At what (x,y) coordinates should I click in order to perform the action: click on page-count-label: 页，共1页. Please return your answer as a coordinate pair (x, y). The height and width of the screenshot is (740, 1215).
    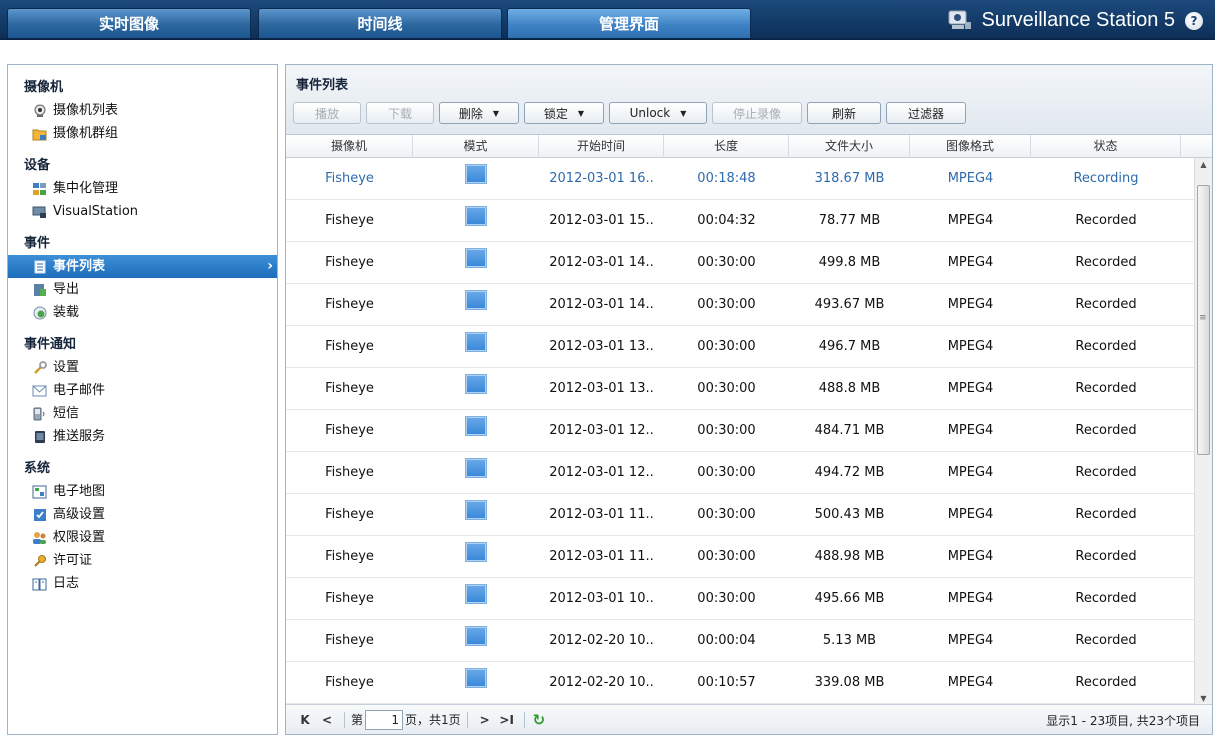
    Looking at the image, I should click on (433, 720).